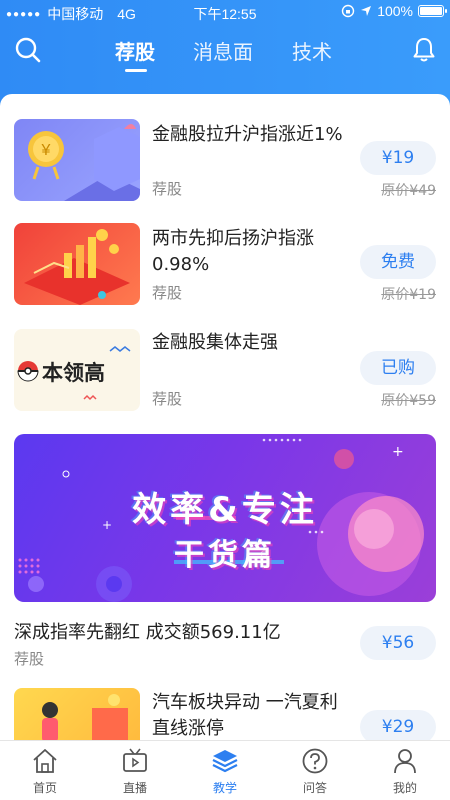  Describe the element at coordinates (432, 11) in the screenshot. I see `battery-icon` at that location.